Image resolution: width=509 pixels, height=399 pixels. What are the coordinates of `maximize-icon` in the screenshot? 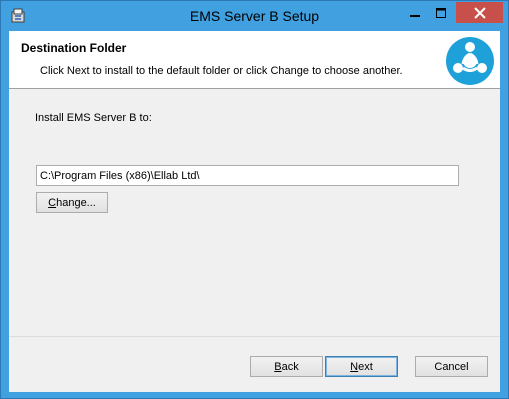 It's located at (441, 12).